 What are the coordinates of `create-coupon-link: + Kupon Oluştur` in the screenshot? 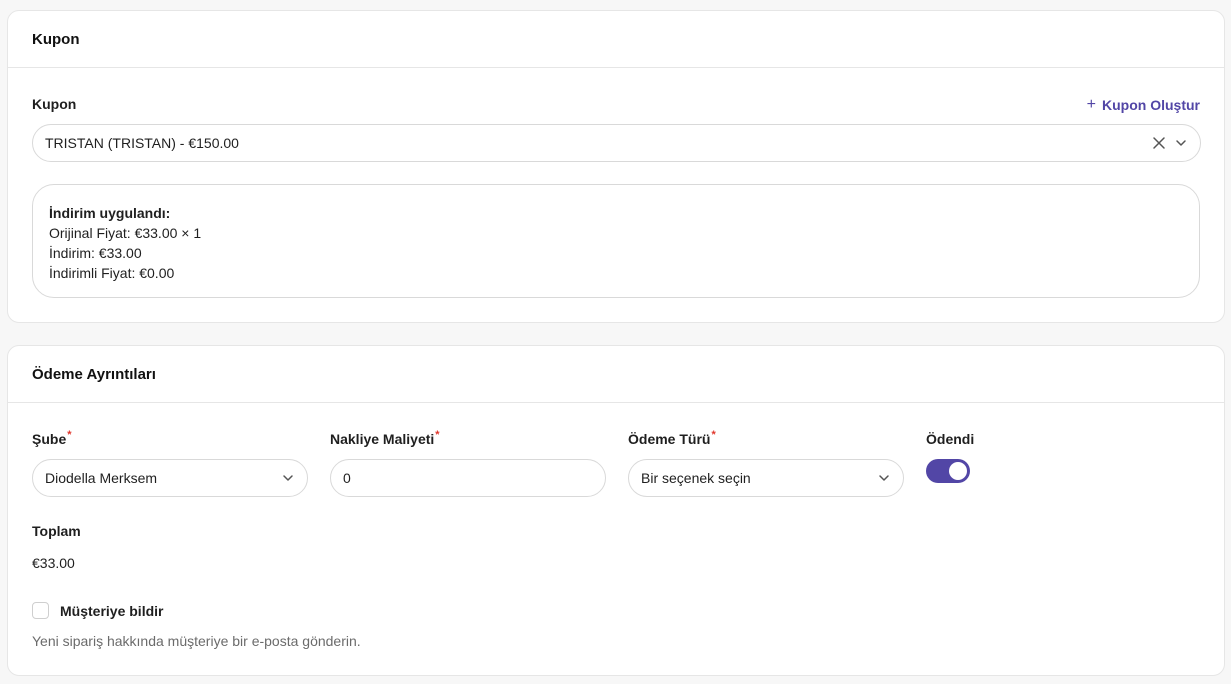 It's located at (1143, 105).